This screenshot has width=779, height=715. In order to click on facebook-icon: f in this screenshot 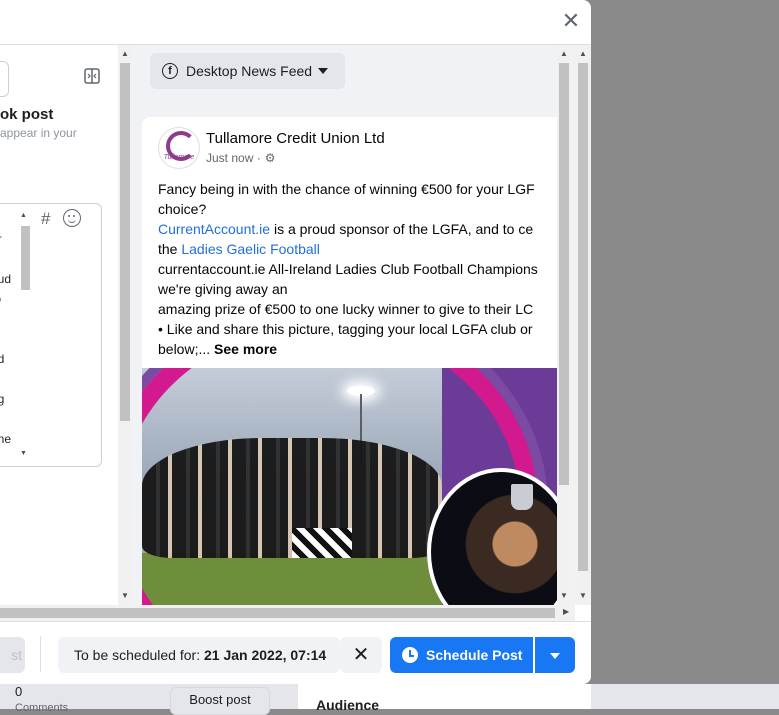, I will do `click(170, 71)`.